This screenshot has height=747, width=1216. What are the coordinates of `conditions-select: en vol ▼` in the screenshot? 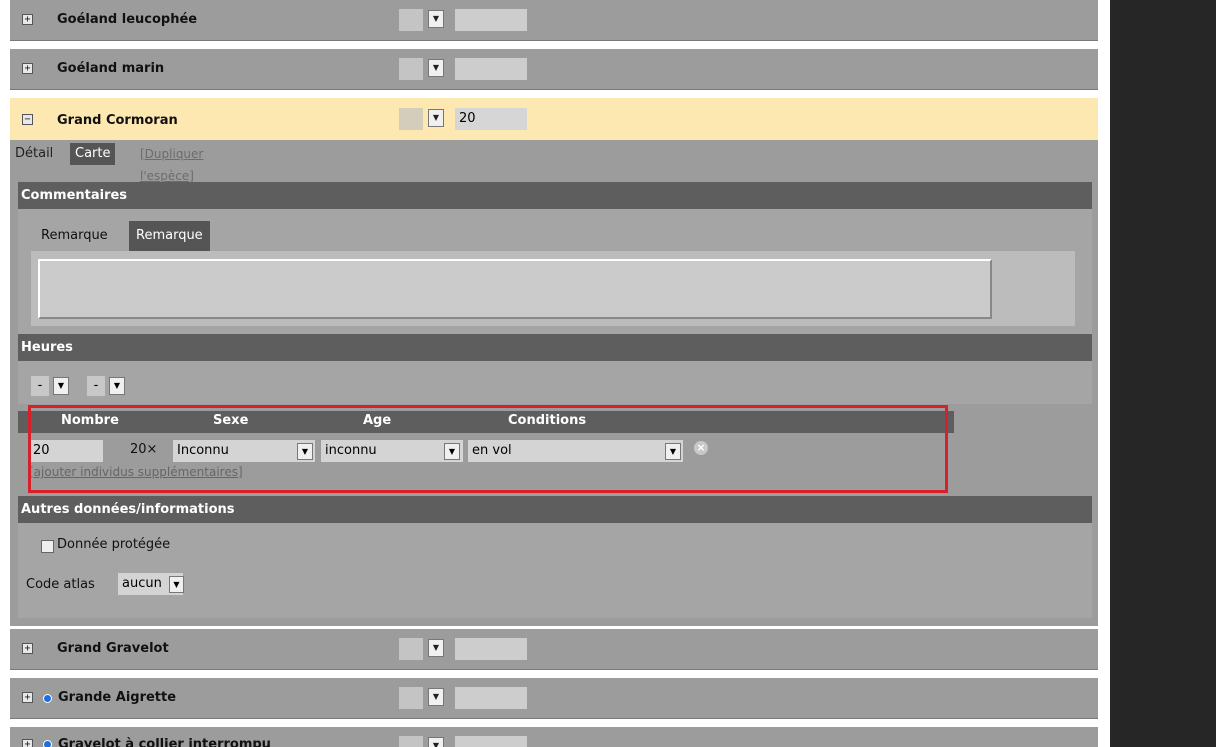 It's located at (575, 451).